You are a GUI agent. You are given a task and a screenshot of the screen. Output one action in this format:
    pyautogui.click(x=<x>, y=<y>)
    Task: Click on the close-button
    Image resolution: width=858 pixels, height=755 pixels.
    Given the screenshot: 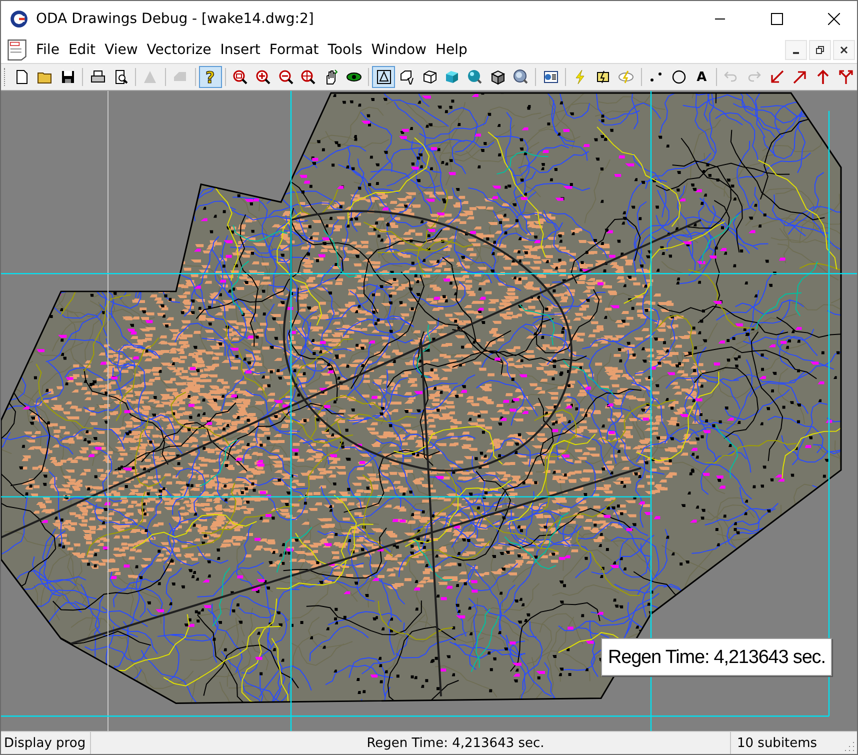 What is the action you would take?
    pyautogui.click(x=844, y=50)
    